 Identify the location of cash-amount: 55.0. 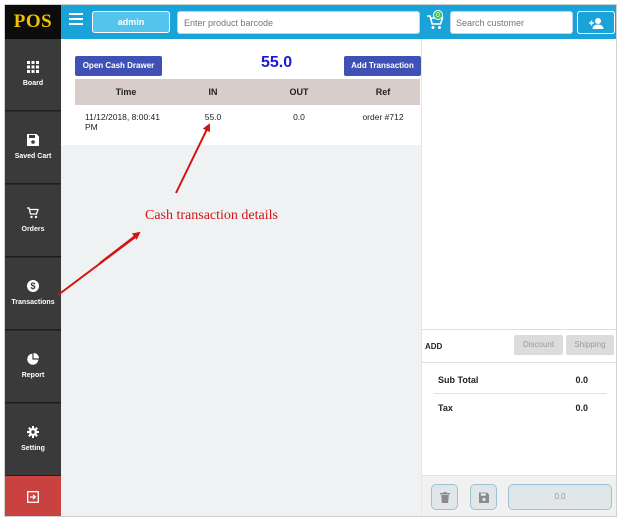
(277, 62).